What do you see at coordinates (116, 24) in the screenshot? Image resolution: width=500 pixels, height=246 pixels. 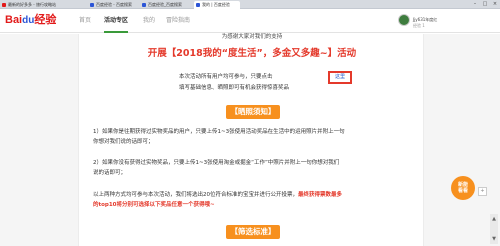 I see `nav-item-activity: 活动专区` at bounding box center [116, 24].